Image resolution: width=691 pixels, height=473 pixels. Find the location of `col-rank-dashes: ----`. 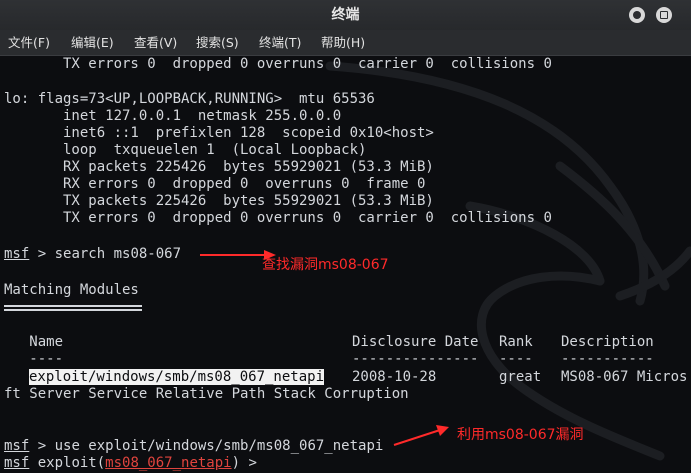

col-rank-dashes: ---- is located at coordinates (516, 359).